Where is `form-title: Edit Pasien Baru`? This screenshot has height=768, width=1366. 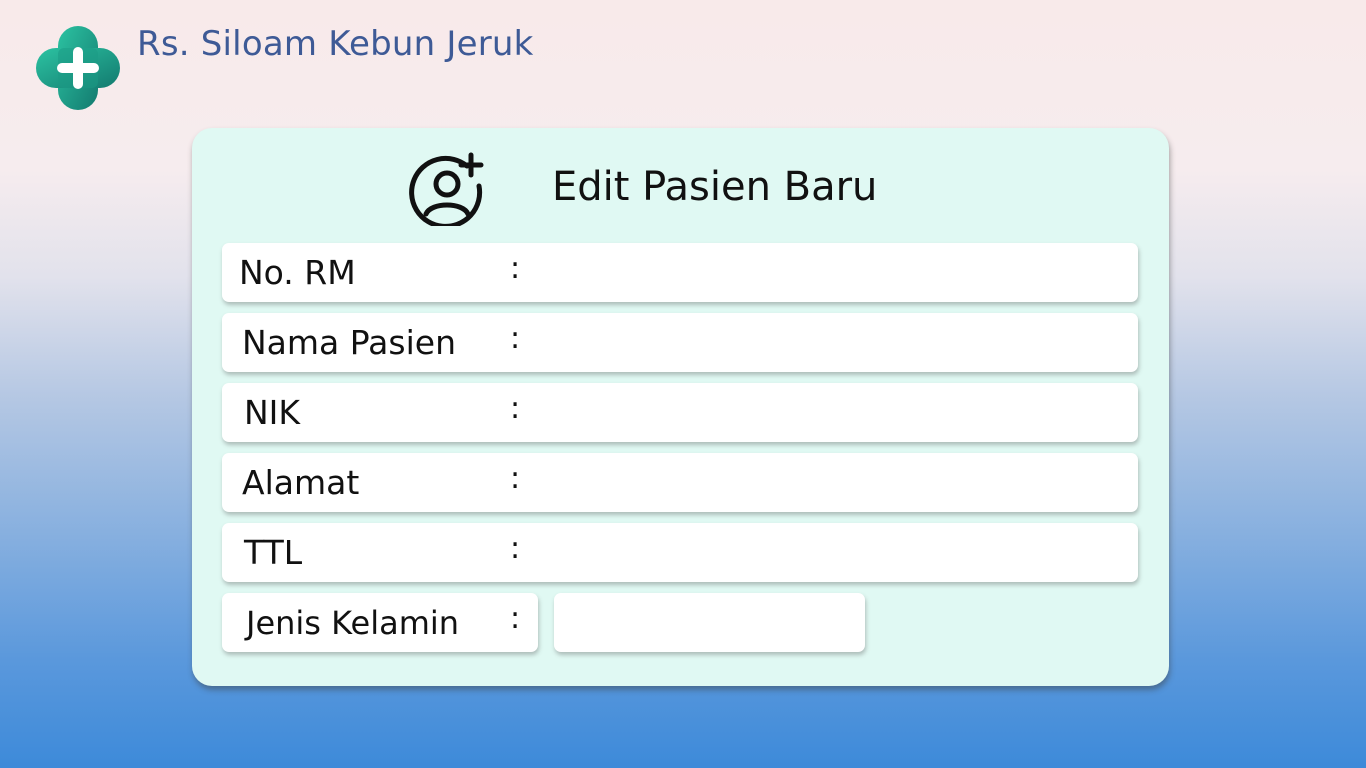
form-title: Edit Pasien Baru is located at coordinates (715, 187).